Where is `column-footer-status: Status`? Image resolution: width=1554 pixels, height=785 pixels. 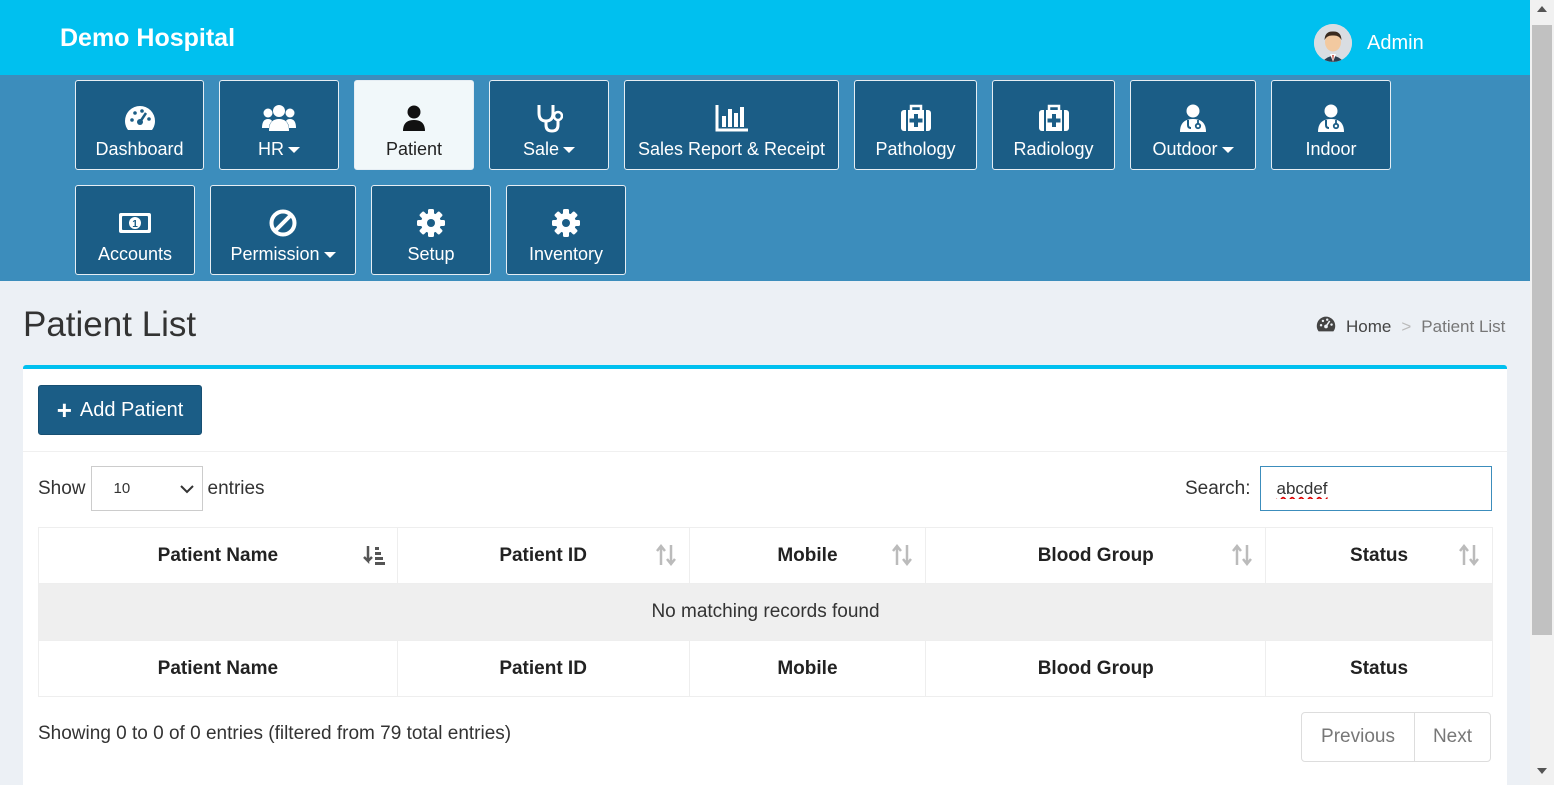
column-footer-status: Status is located at coordinates (1379, 668).